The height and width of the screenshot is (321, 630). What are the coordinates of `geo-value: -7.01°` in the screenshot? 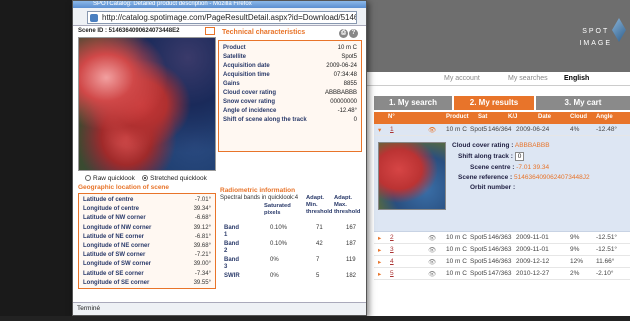 It's located at (202, 200).